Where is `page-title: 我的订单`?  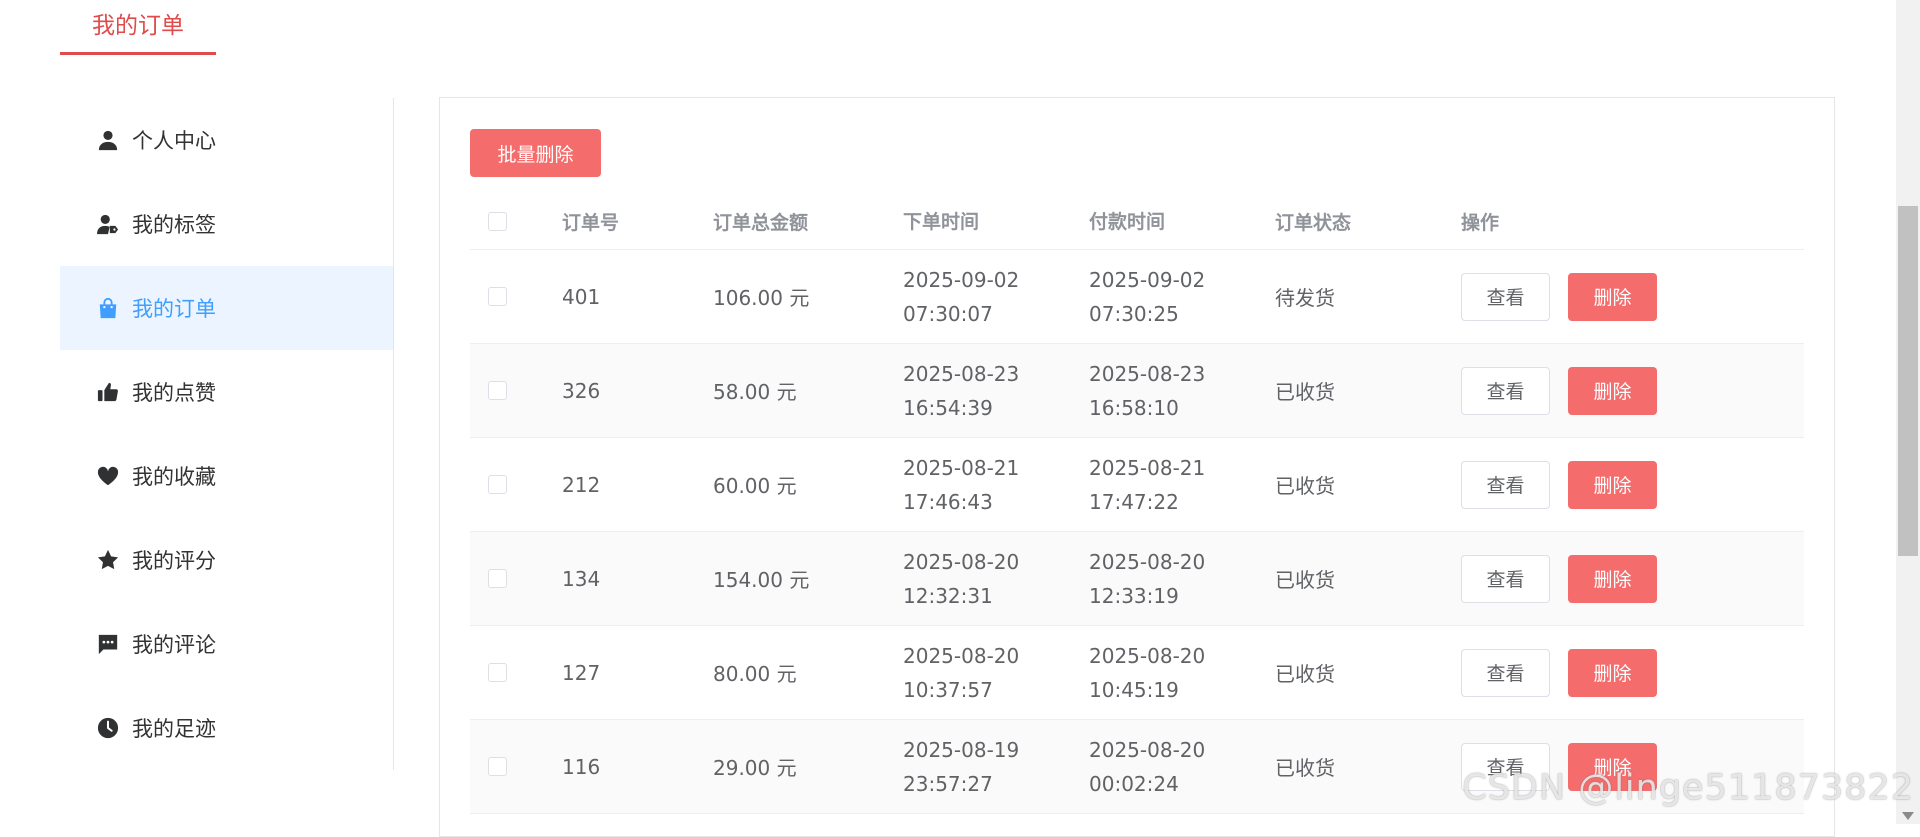
page-title: 我的订单 is located at coordinates (138, 26).